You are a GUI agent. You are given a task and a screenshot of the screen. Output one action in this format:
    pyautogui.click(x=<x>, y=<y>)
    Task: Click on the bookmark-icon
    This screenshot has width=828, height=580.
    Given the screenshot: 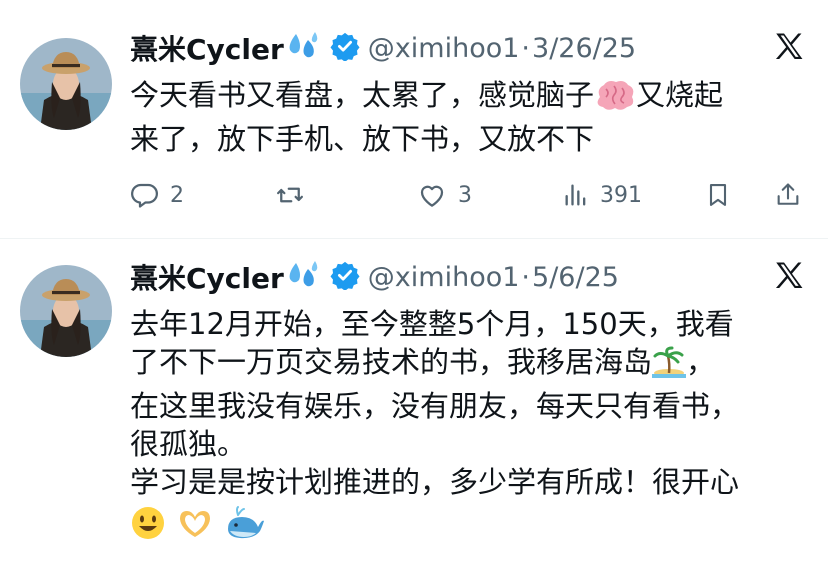 What is the action you would take?
    pyautogui.click(x=718, y=195)
    